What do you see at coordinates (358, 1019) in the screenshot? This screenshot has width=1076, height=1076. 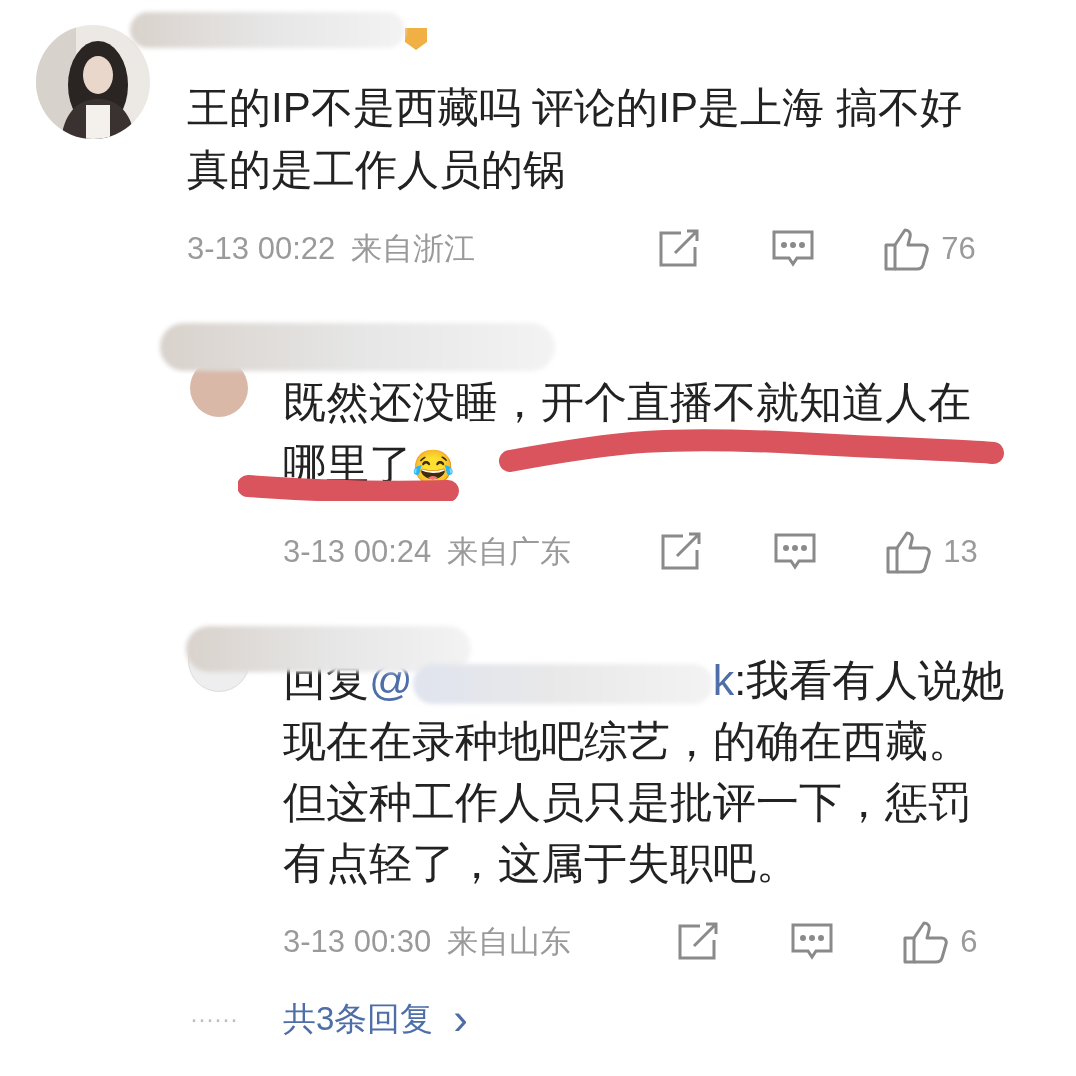 I see `more-replies-link: 共3条回复` at bounding box center [358, 1019].